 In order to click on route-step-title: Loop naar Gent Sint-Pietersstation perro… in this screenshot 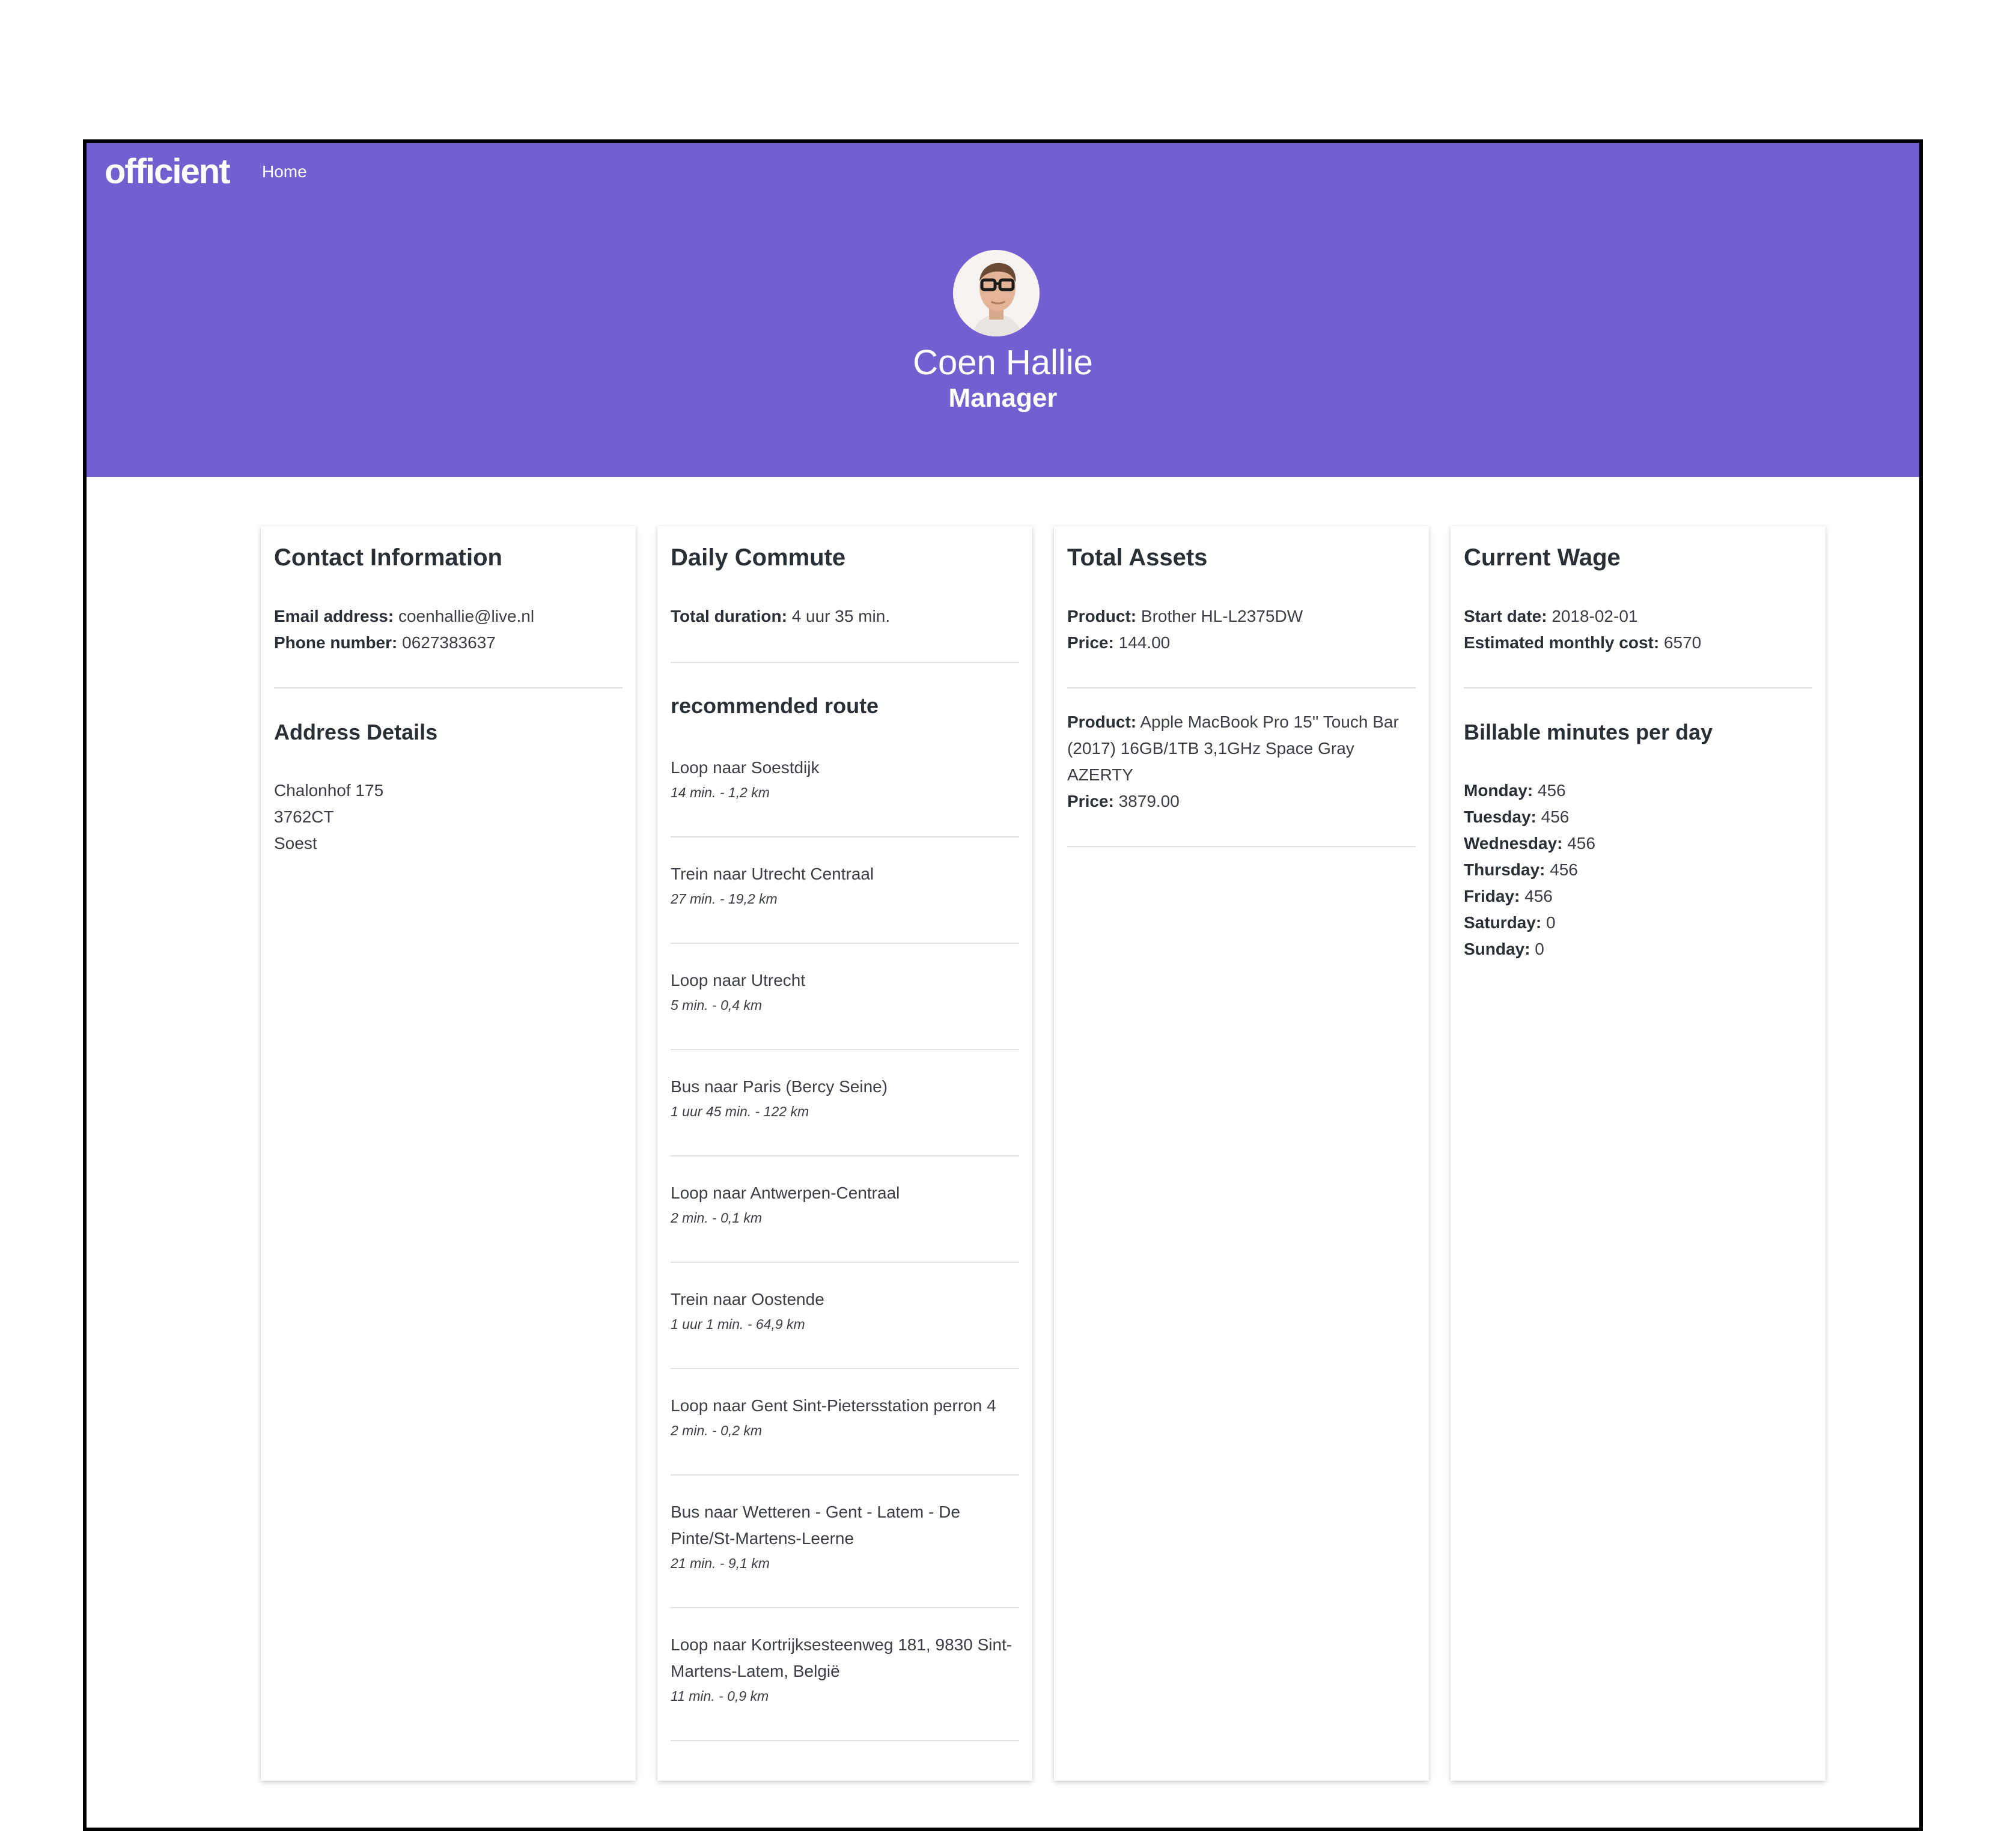, I will do `click(833, 1405)`.